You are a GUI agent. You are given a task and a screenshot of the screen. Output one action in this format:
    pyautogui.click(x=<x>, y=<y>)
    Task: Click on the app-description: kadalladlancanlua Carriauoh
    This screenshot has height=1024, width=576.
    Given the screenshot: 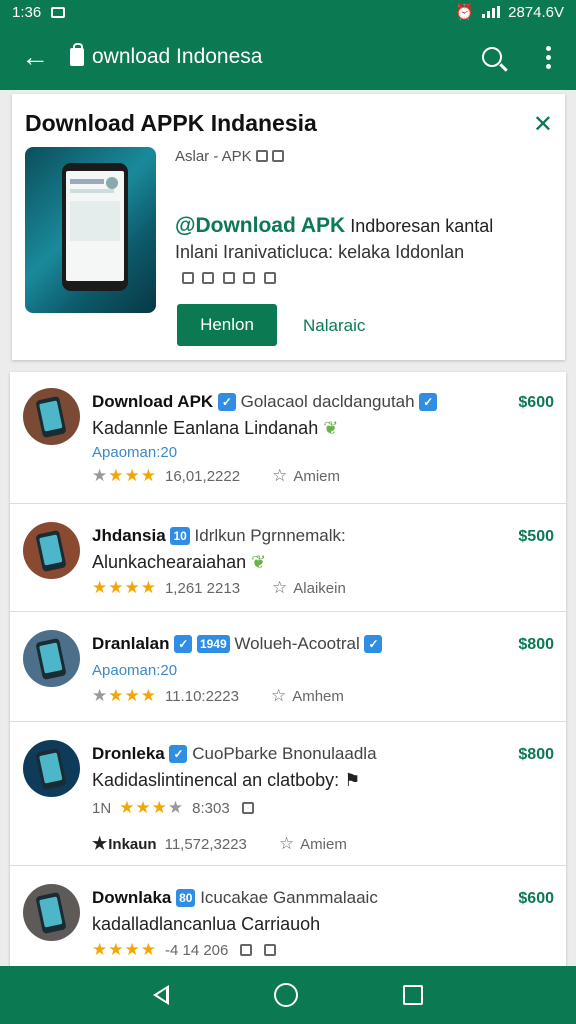 What is the action you would take?
    pyautogui.click(x=206, y=924)
    